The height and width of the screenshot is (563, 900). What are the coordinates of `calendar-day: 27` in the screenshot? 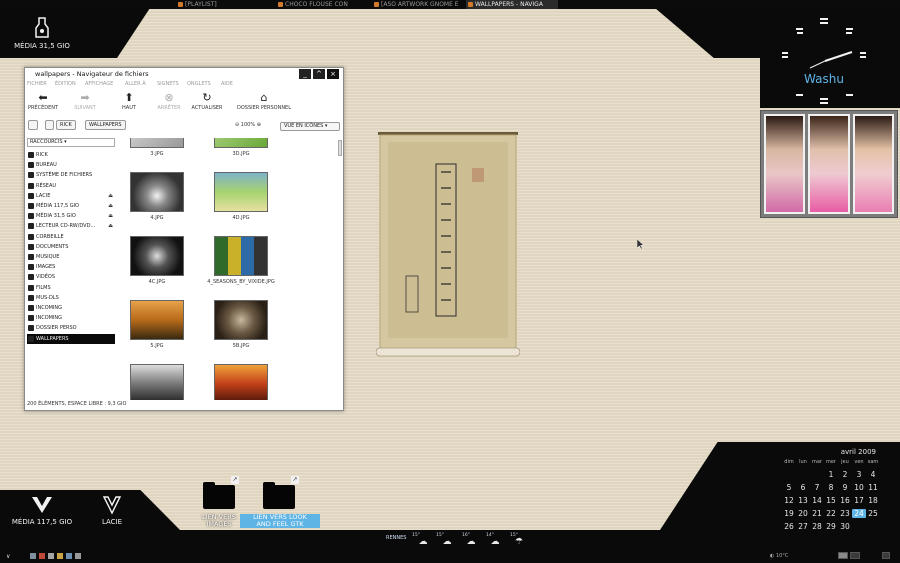 It's located at (803, 526).